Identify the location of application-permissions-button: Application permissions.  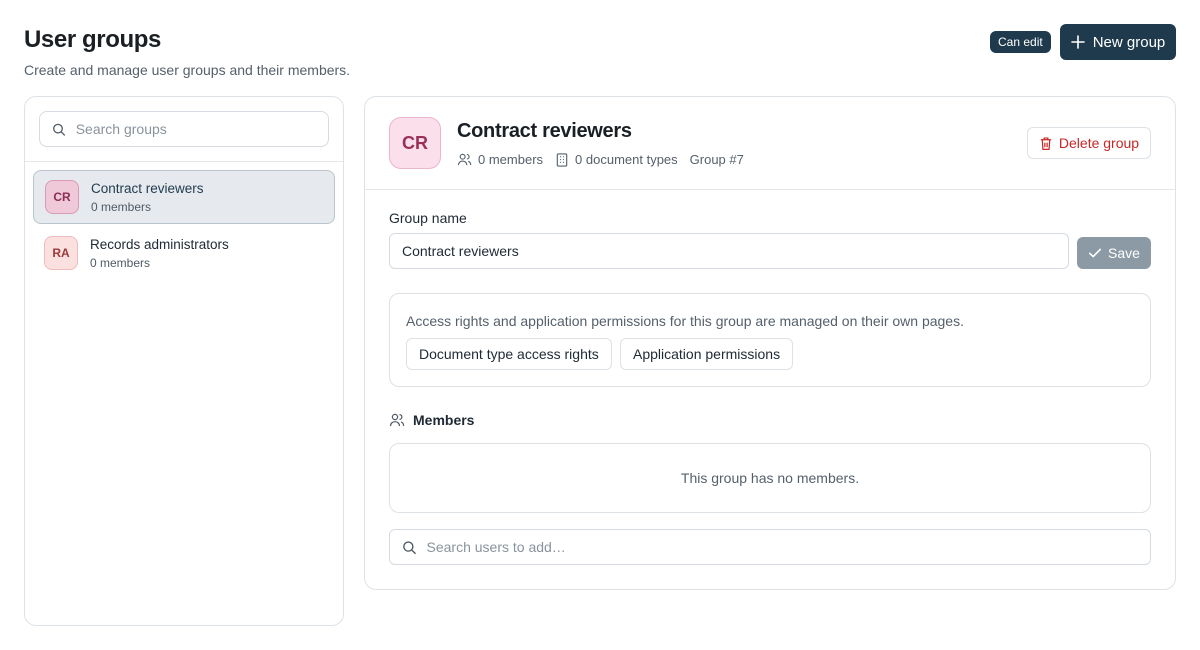
(707, 354).